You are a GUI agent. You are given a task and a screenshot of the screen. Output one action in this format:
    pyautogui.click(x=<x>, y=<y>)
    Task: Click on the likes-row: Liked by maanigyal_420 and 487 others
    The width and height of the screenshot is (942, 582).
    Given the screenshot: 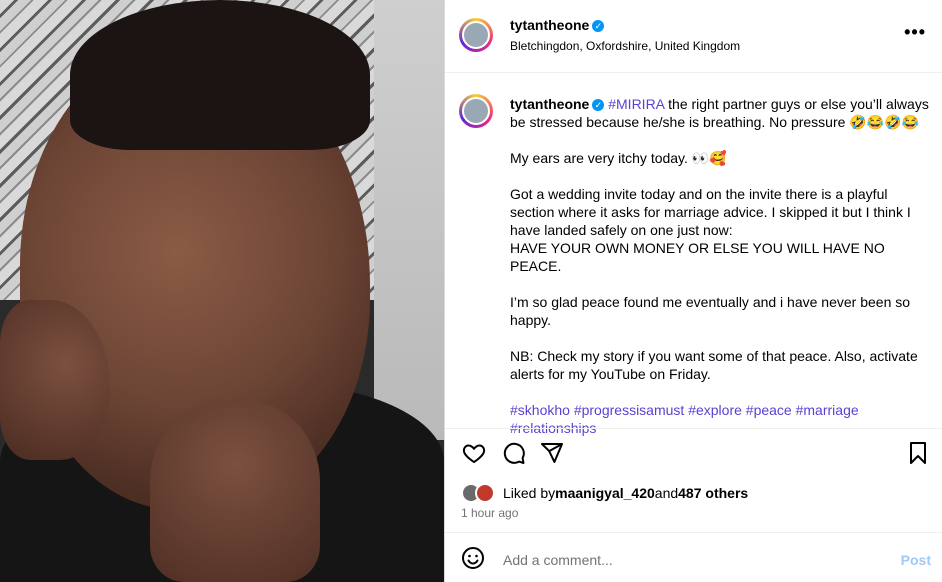 What is the action you would take?
    pyautogui.click(x=604, y=493)
    